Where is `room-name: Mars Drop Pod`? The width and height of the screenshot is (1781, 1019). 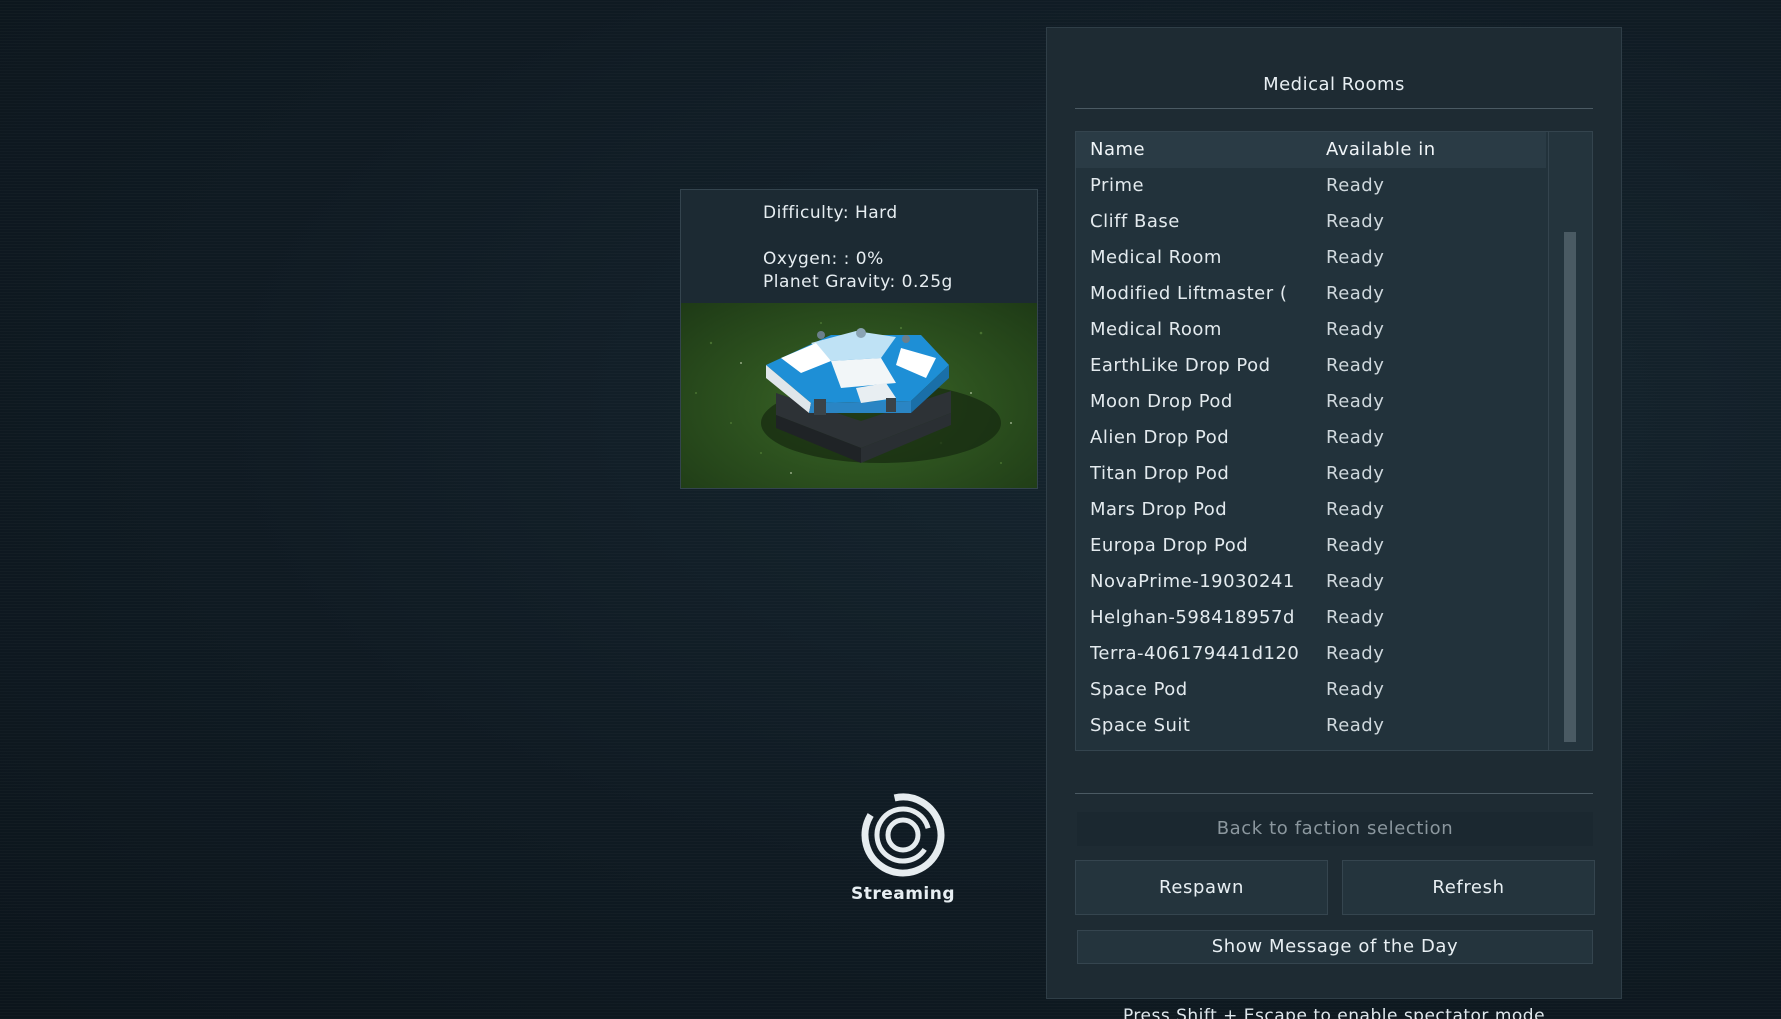 room-name: Mars Drop Pod is located at coordinates (1159, 509).